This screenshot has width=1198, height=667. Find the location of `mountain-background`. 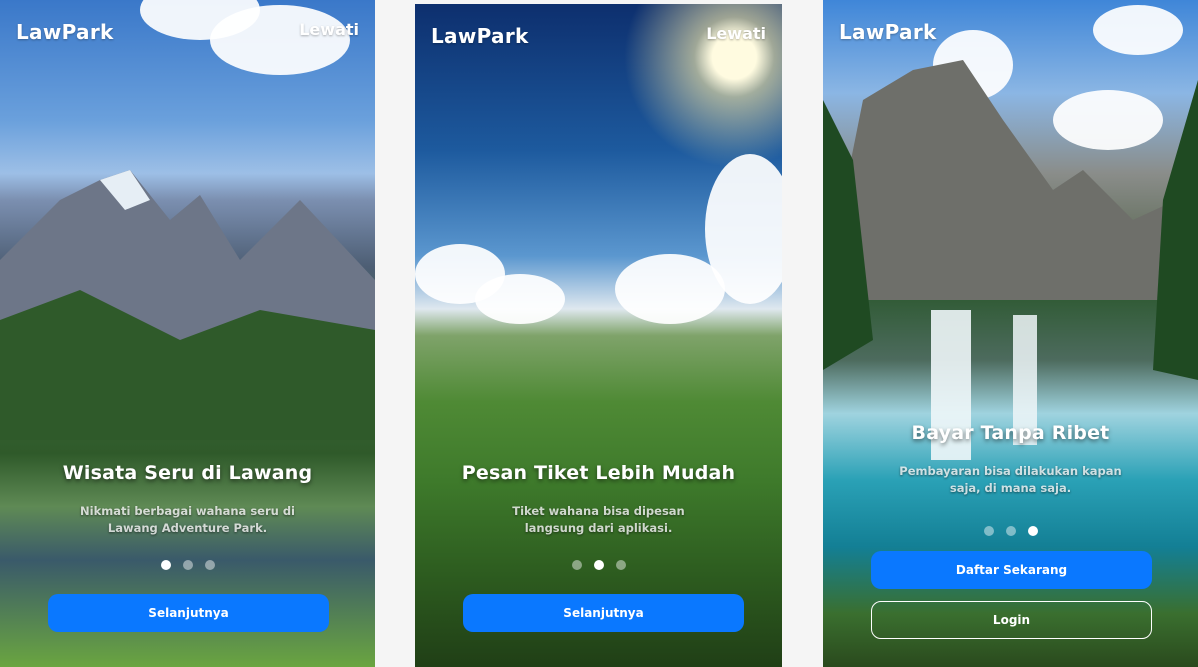

mountain-background is located at coordinates (187, 305).